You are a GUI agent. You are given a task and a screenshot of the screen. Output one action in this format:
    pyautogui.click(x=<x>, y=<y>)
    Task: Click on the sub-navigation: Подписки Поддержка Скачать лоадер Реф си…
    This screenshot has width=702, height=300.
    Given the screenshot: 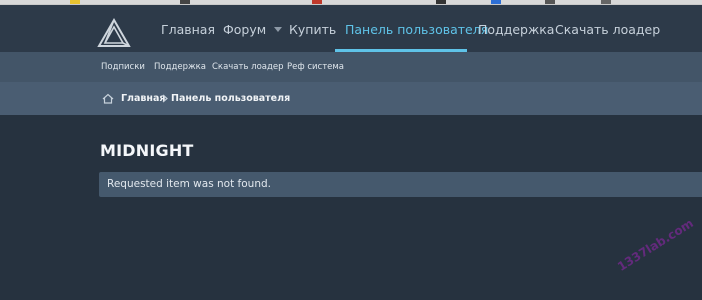 What is the action you would take?
    pyautogui.click(x=351, y=67)
    